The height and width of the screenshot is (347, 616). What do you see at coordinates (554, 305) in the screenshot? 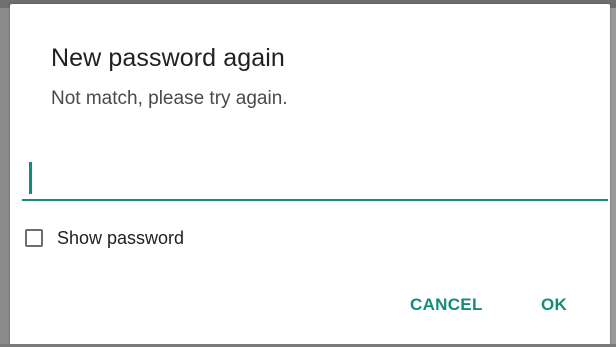
I see `ok-button: OK` at bounding box center [554, 305].